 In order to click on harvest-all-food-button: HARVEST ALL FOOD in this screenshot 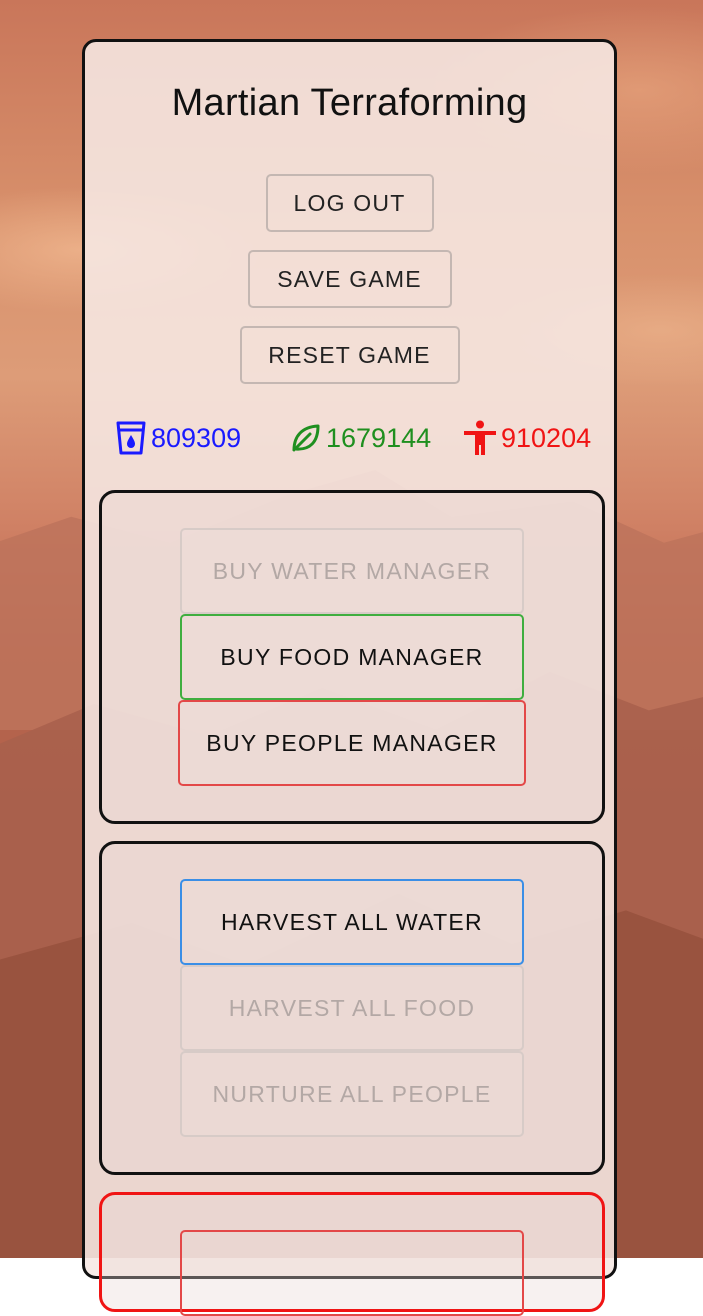, I will do `click(352, 1008)`.